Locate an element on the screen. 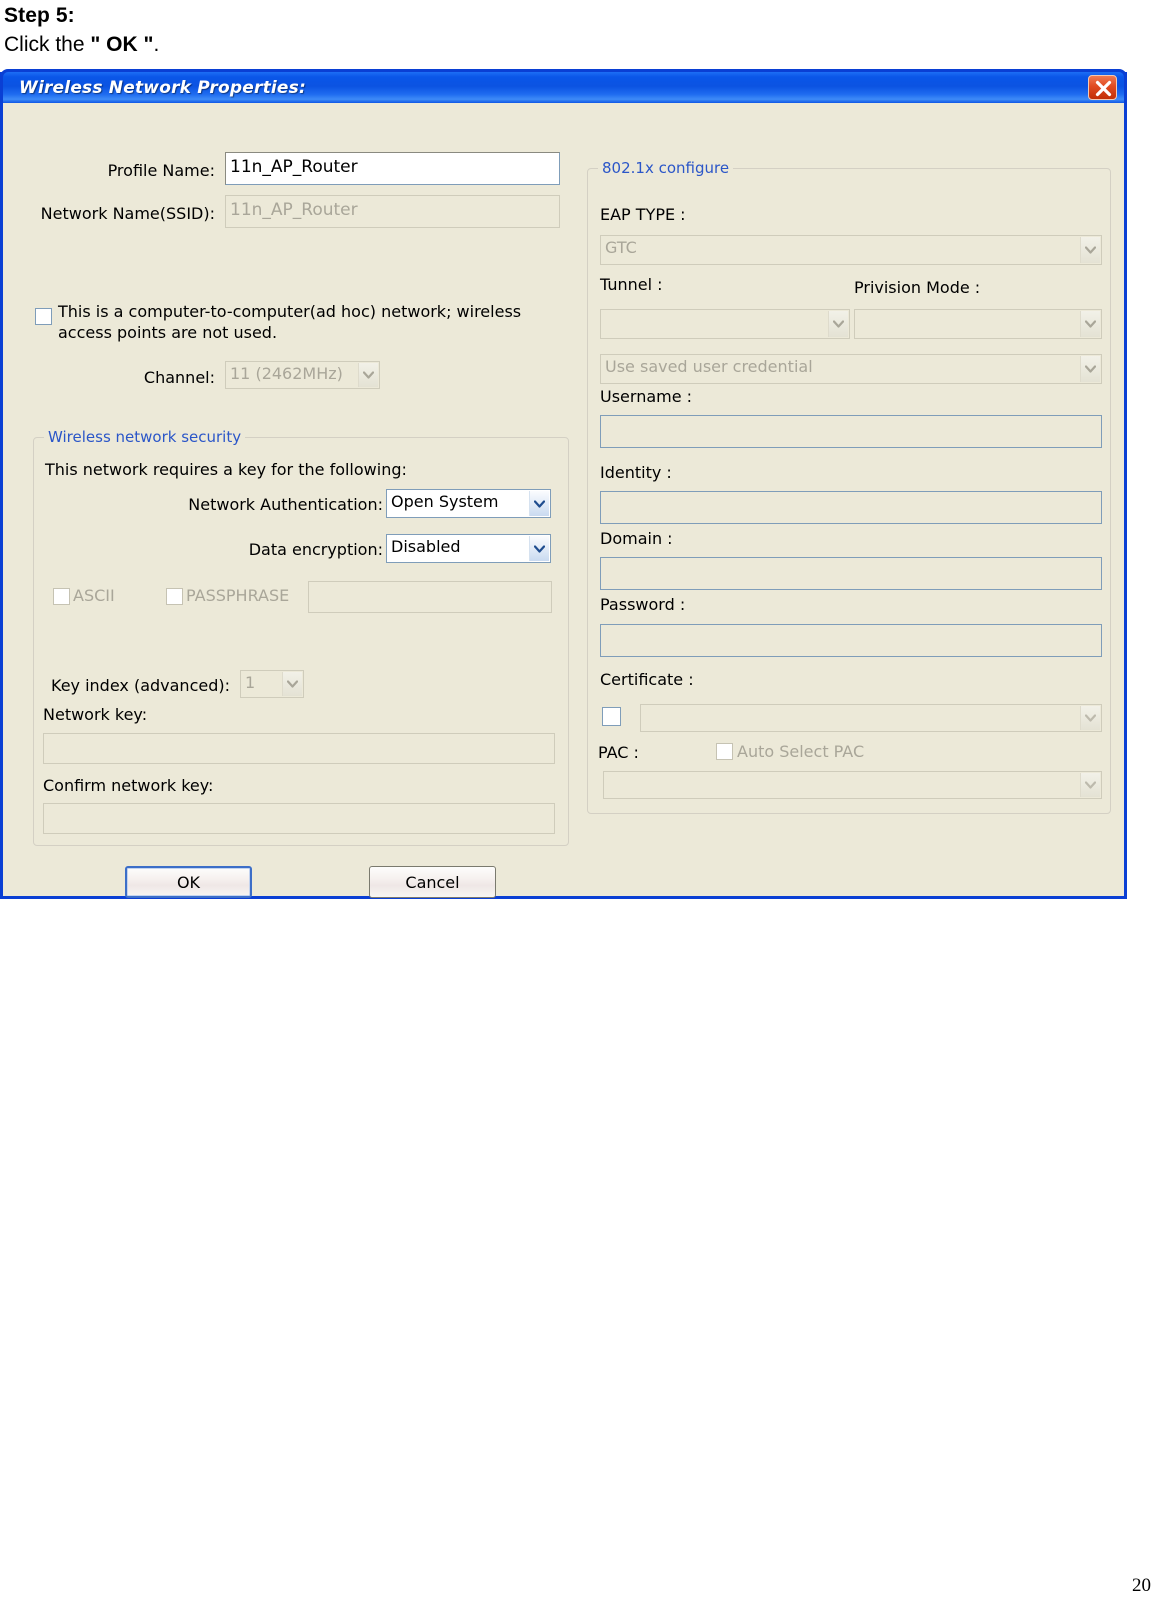  page-number: 20 is located at coordinates (1141, 1585).